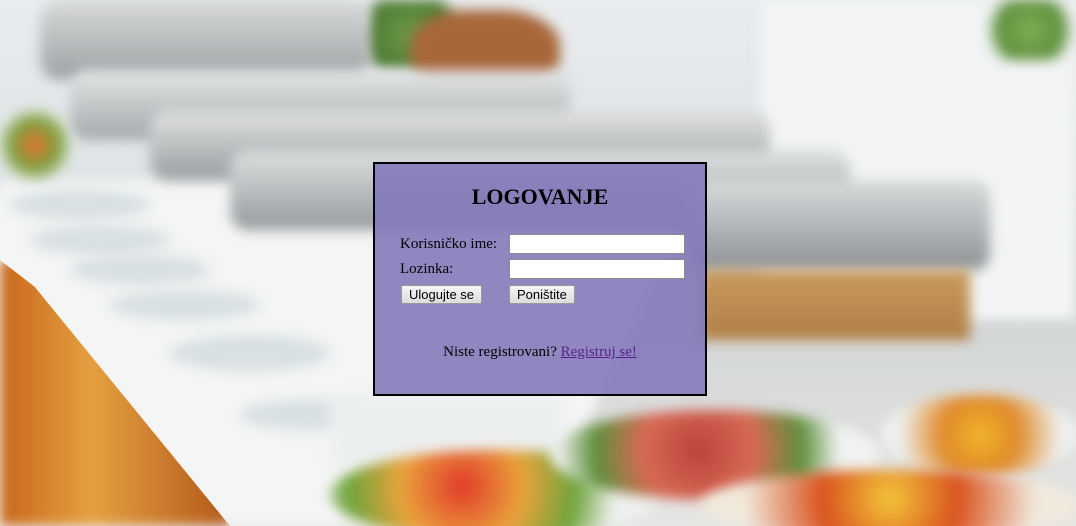  I want to click on username-input, so click(597, 244).